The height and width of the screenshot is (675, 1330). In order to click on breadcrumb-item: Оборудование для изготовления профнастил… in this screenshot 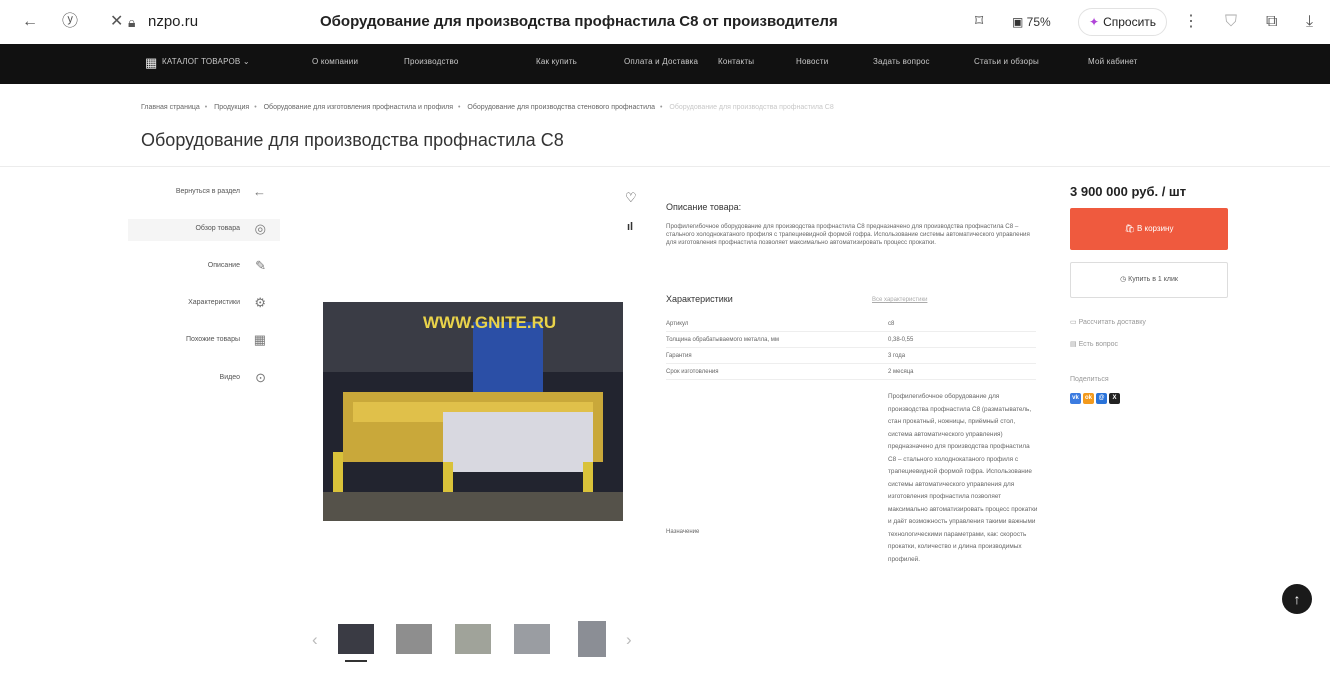, I will do `click(358, 107)`.